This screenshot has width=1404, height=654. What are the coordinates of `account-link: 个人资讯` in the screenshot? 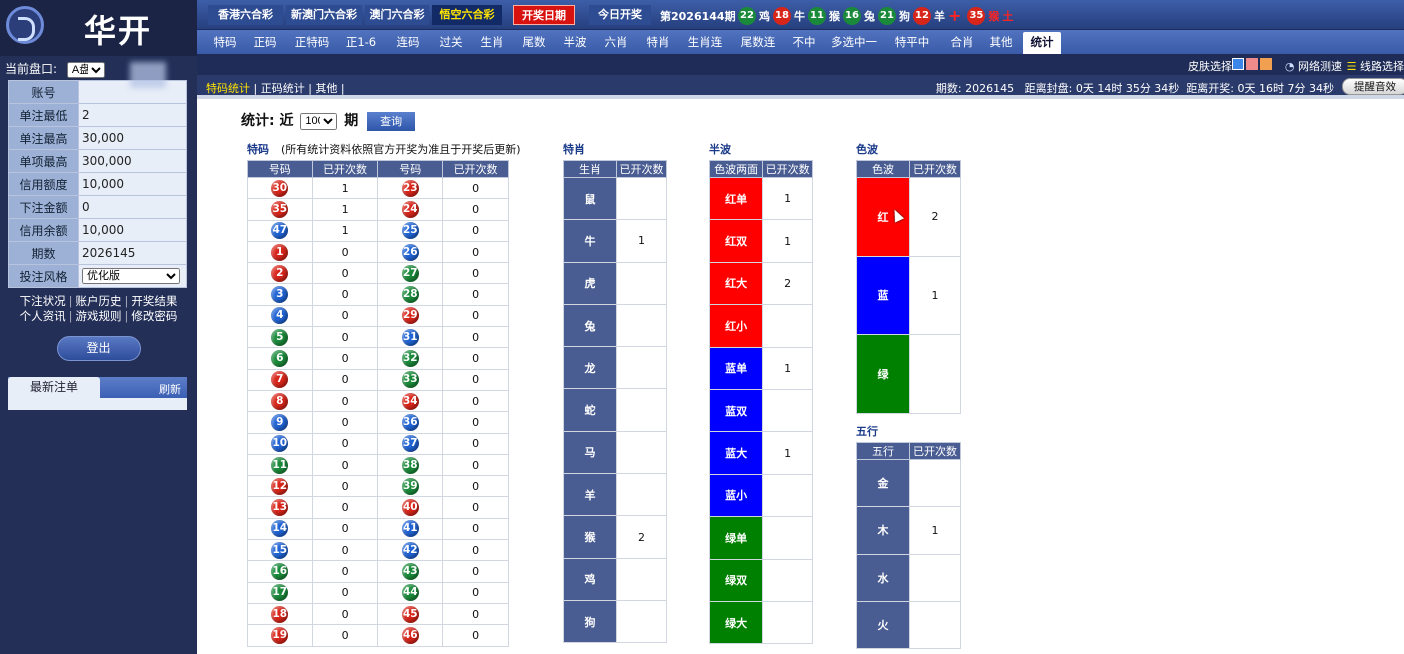 It's located at (43, 316).